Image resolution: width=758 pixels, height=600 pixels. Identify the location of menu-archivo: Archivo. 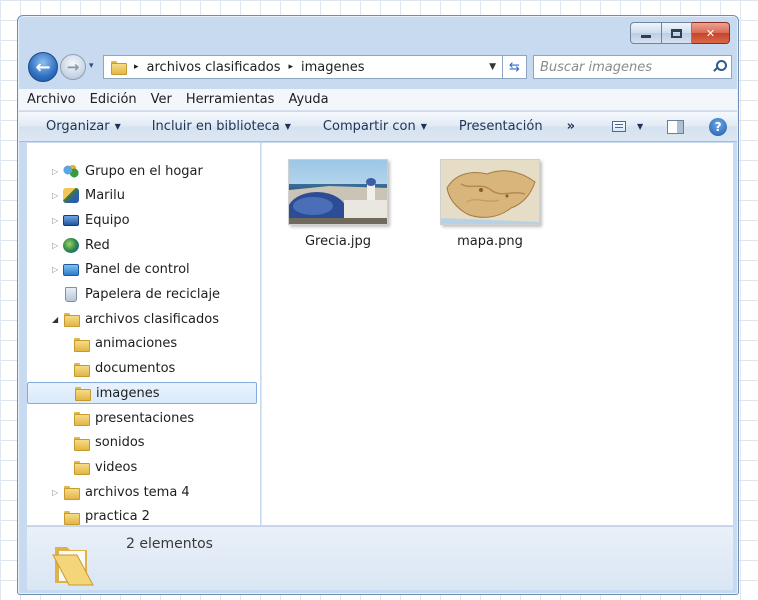
(51, 99).